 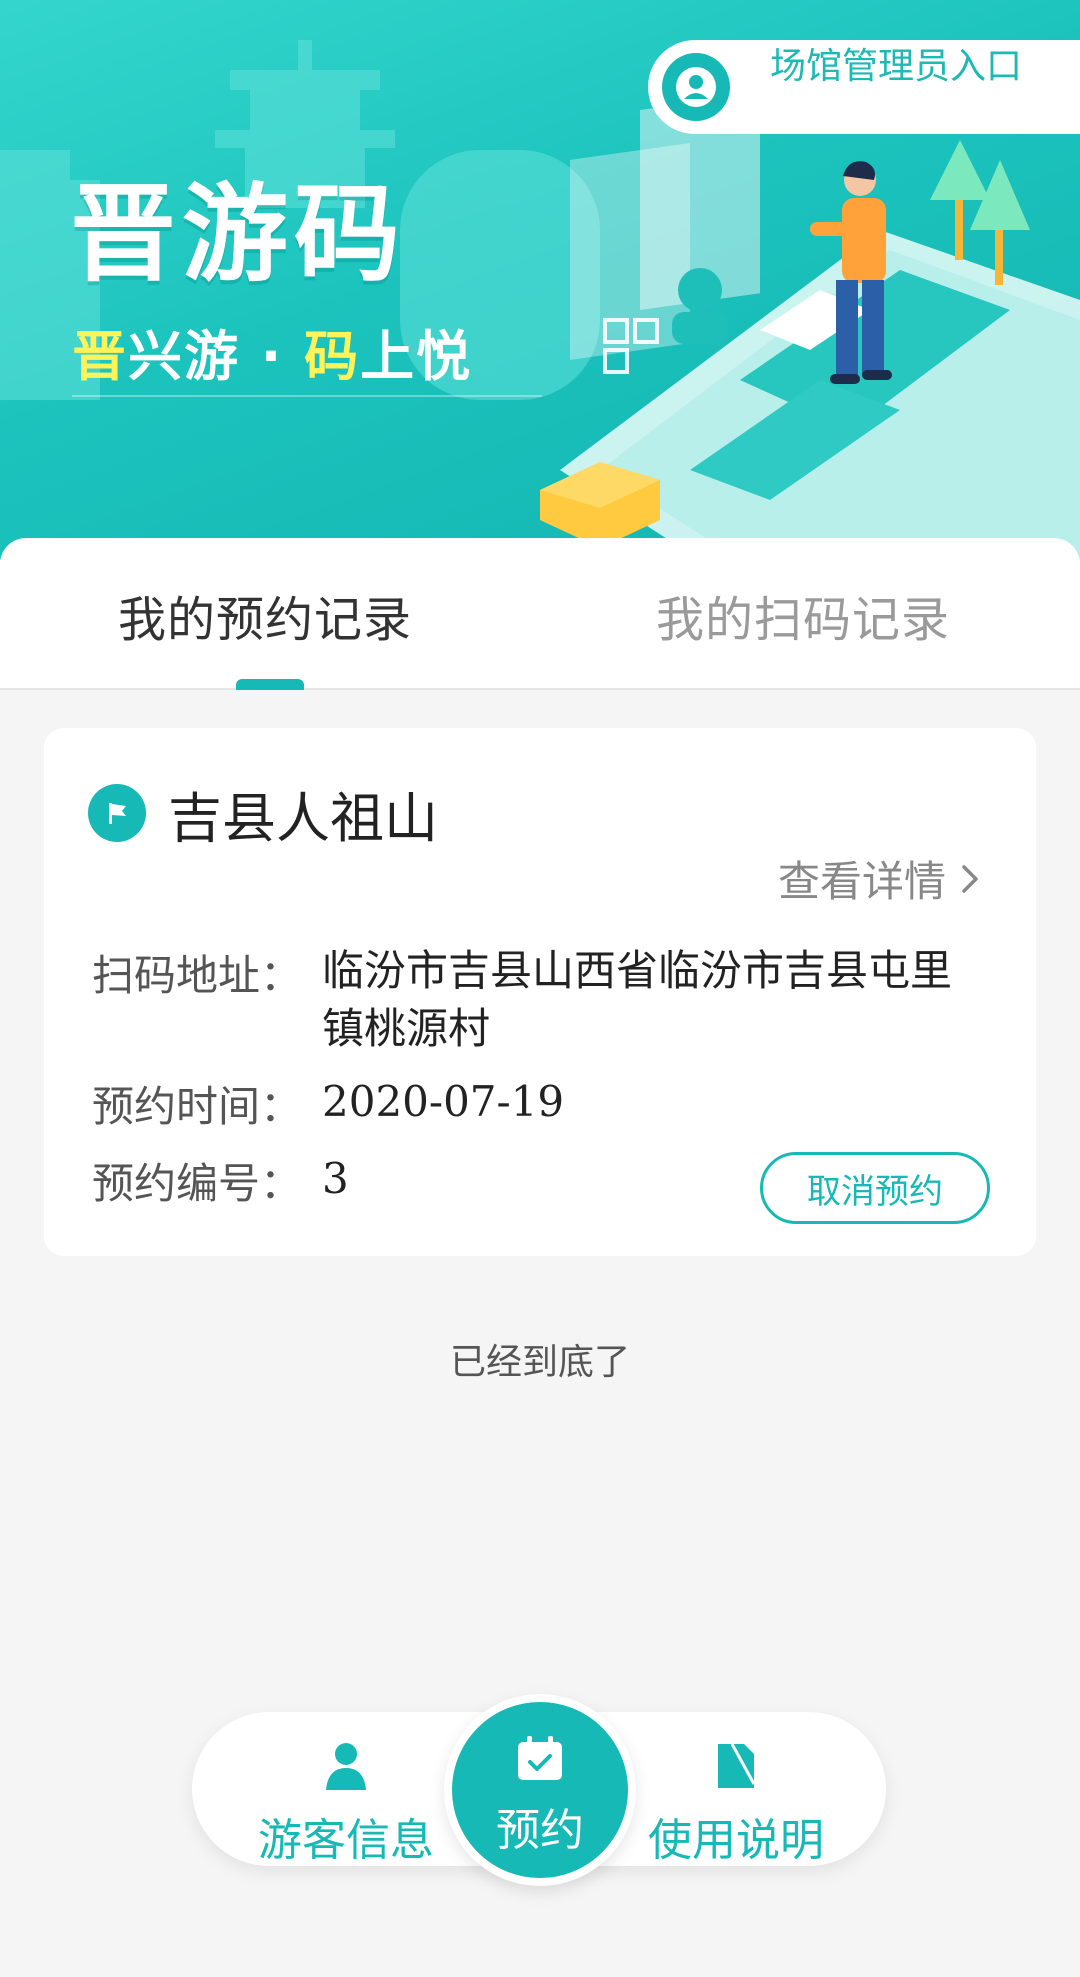 I want to click on time-value: 2020-07-19, so click(x=443, y=1101).